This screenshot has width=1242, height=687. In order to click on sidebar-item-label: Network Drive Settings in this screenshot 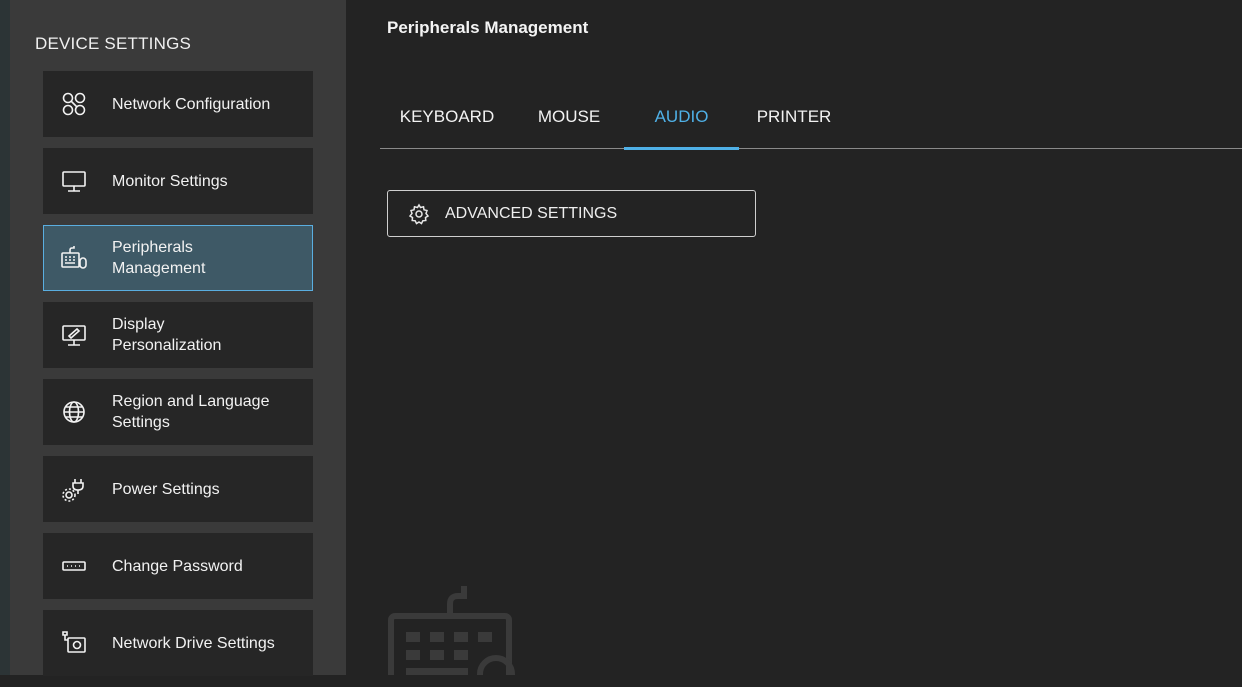, I will do `click(193, 643)`.